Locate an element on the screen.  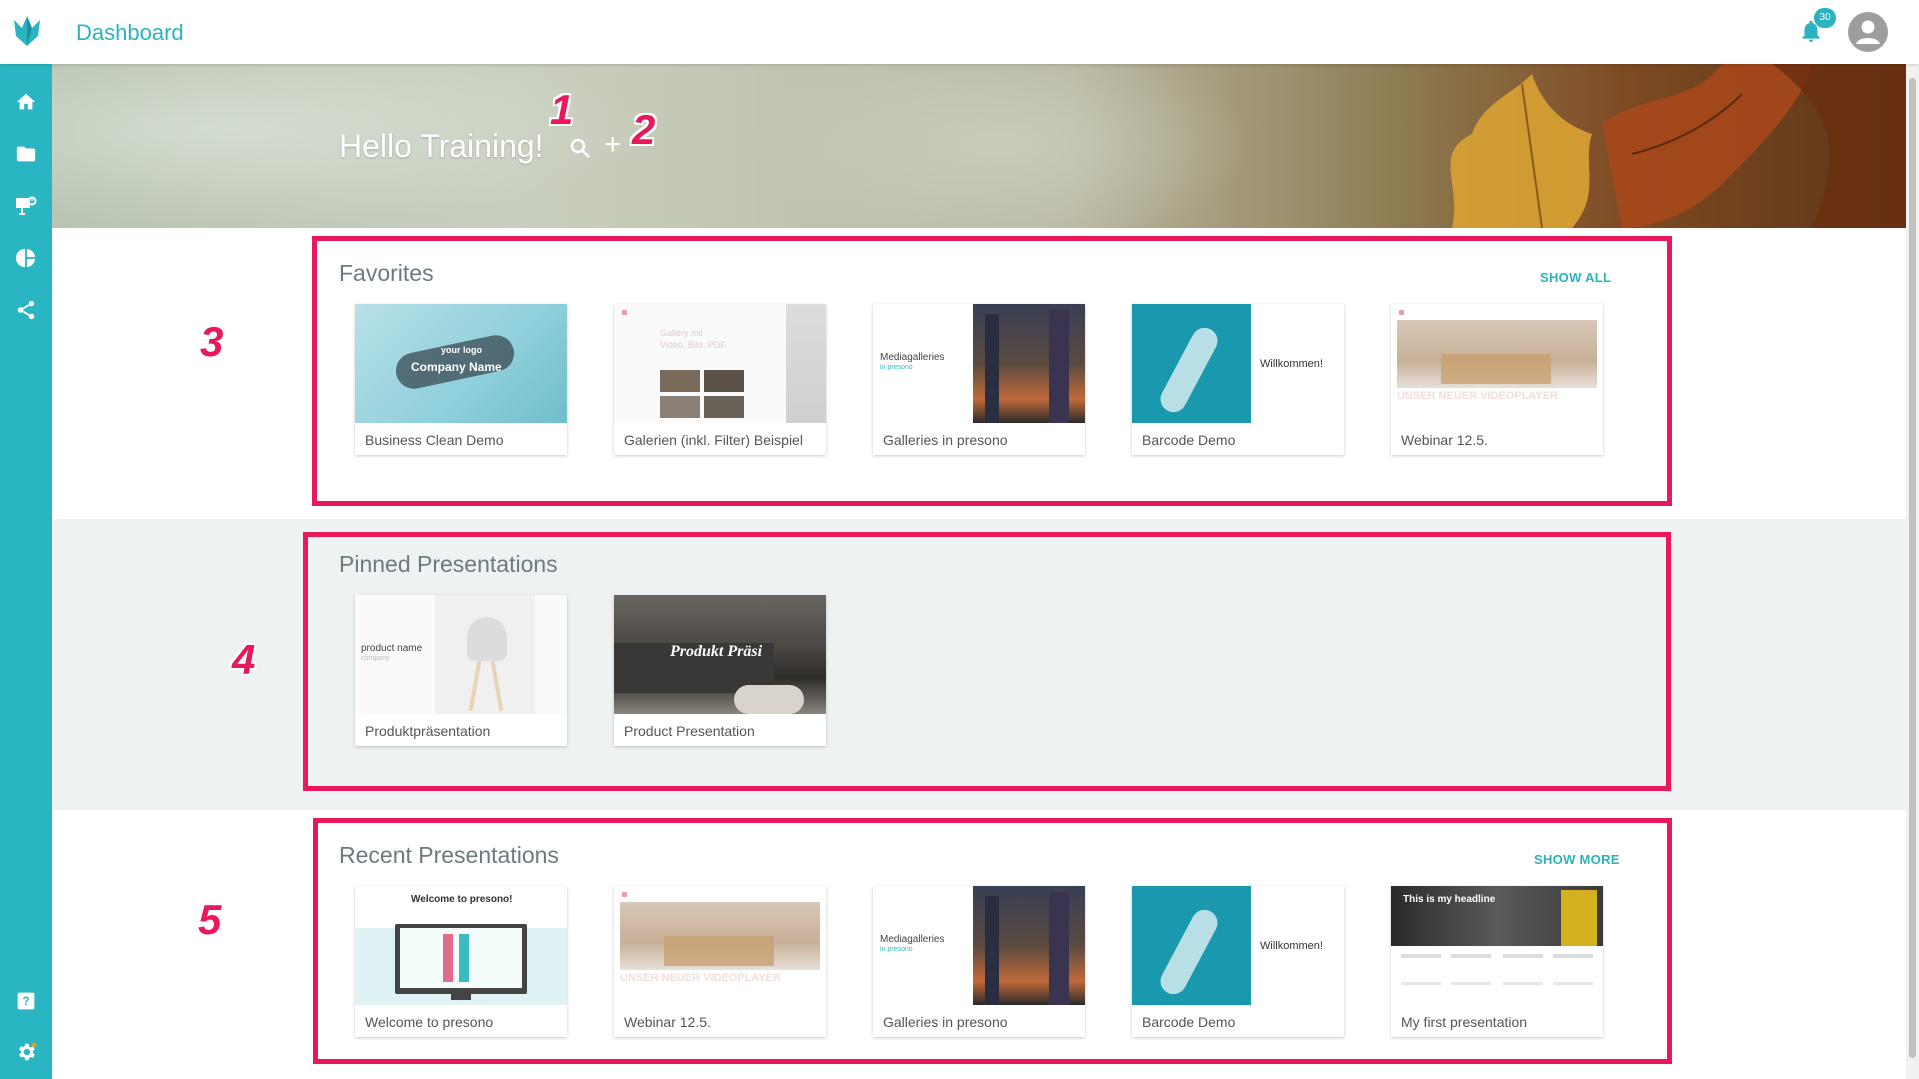
app-logo-icon is located at coordinates (27, 31).